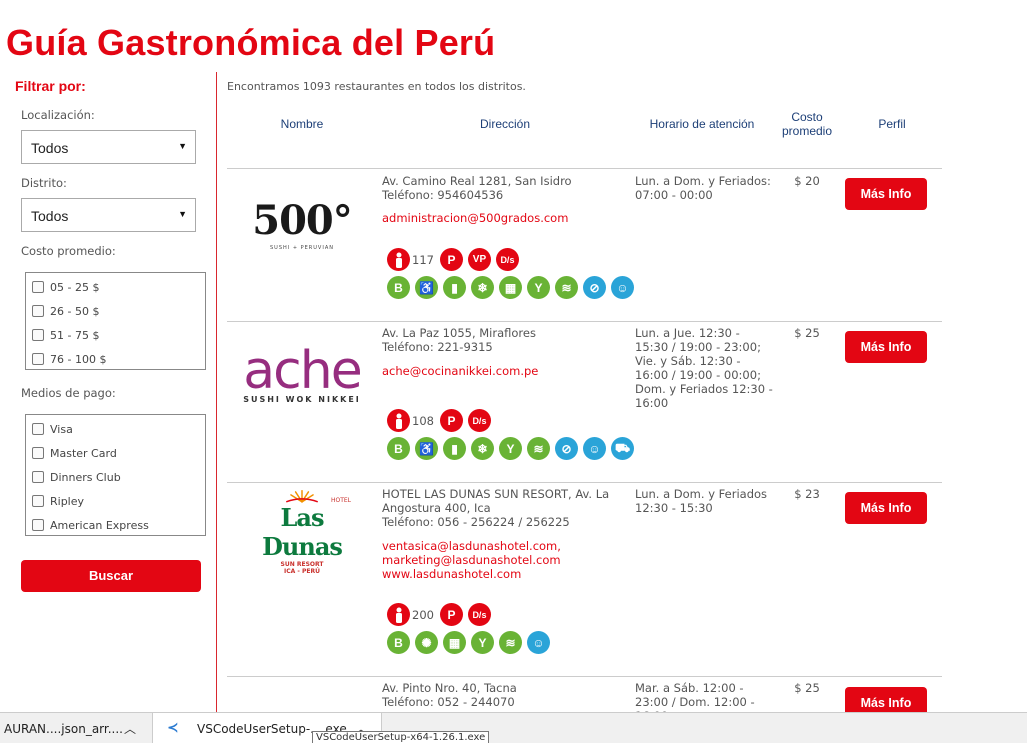 The image size is (1027, 743). I want to click on cost-option: 51 - 75 $, so click(65, 335).